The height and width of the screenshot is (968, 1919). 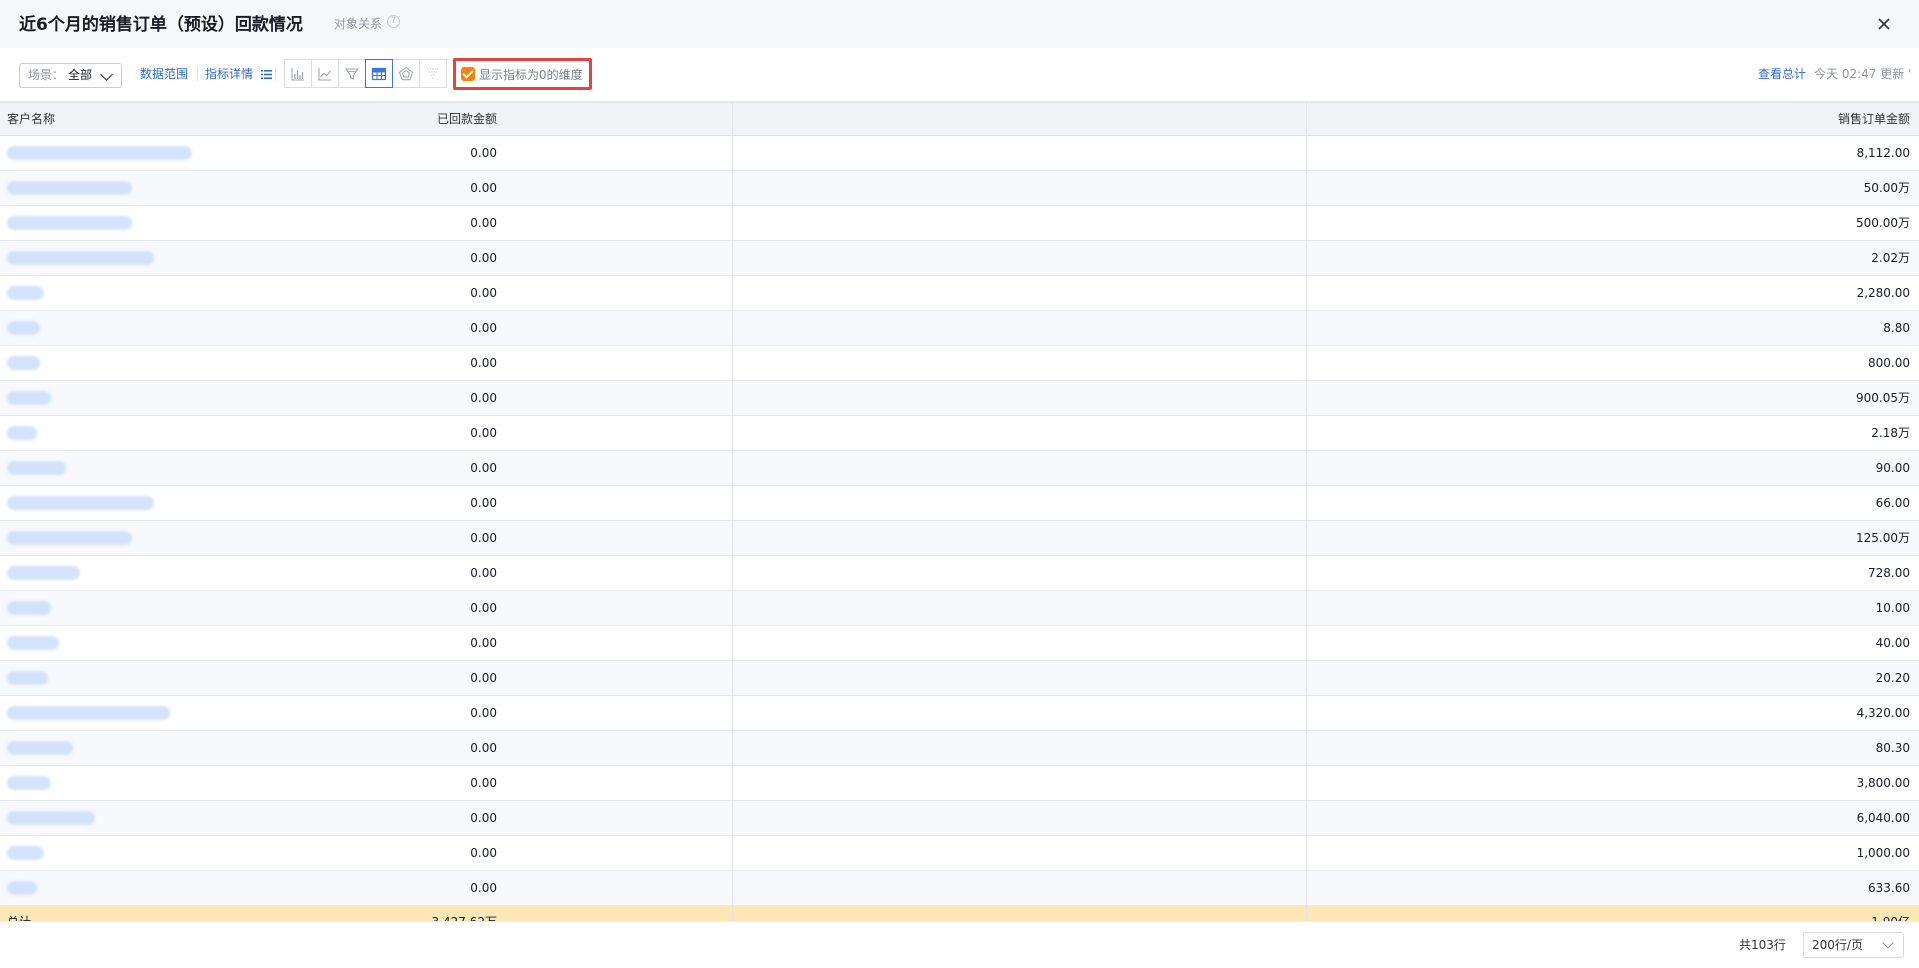 I want to click on toolbar-divider, so click(x=275, y=74).